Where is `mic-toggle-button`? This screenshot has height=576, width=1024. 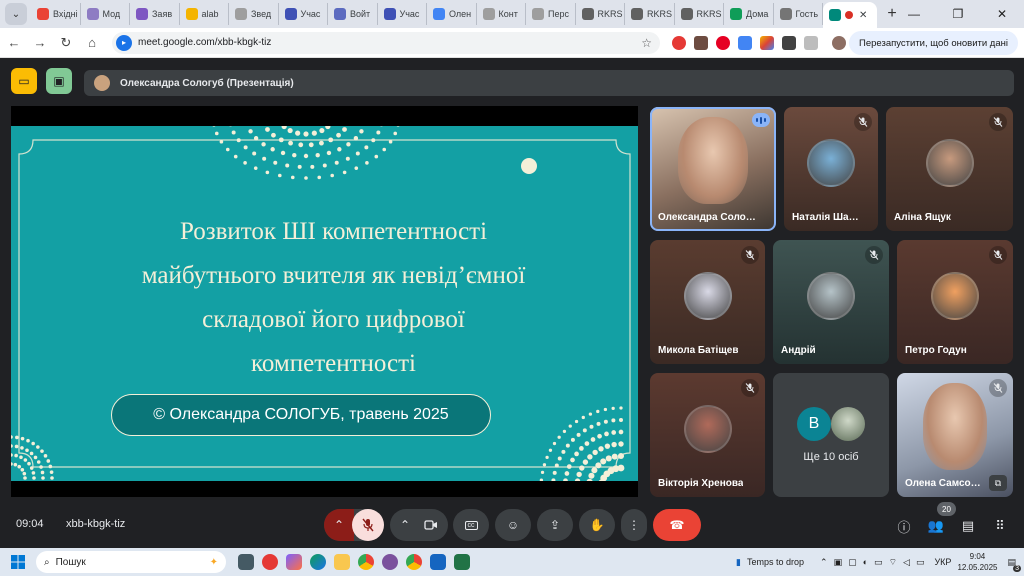 mic-toggle-button is located at coordinates (368, 525).